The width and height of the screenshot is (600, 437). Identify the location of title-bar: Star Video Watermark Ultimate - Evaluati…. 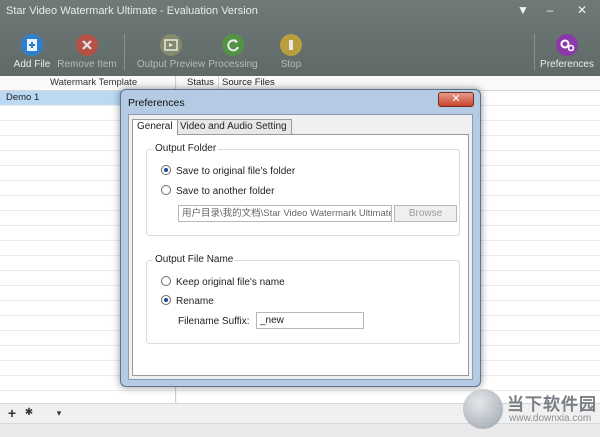
(300, 11).